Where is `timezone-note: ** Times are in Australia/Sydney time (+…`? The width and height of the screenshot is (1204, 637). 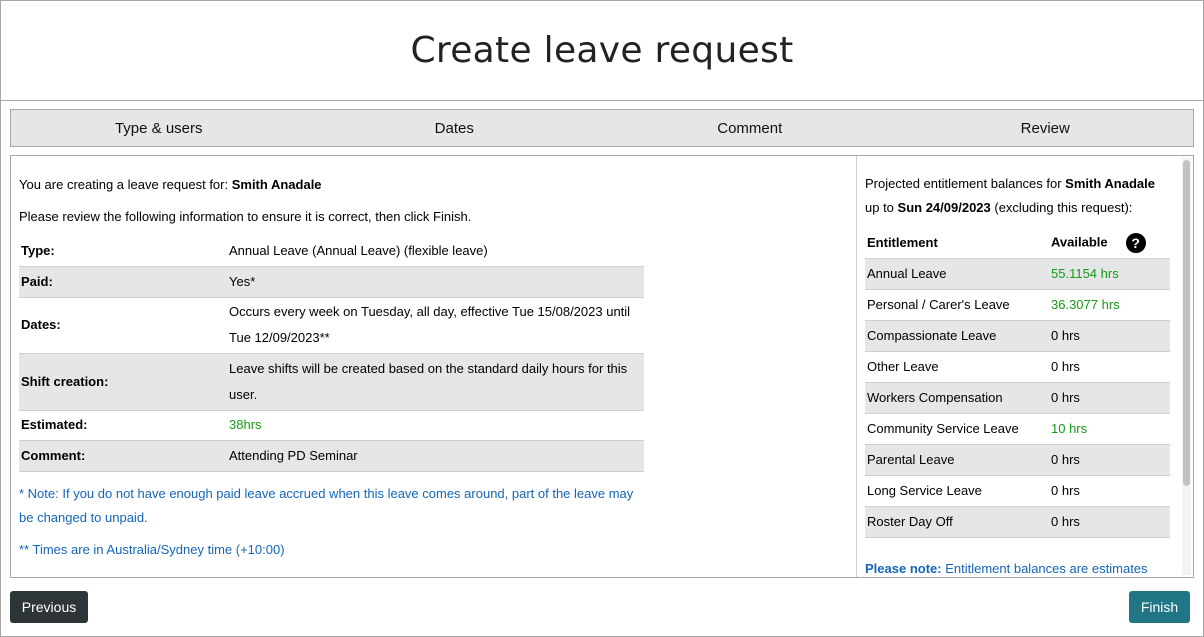 timezone-note: ** Times are in Australia/Sydney time (+… is located at coordinates (152, 549).